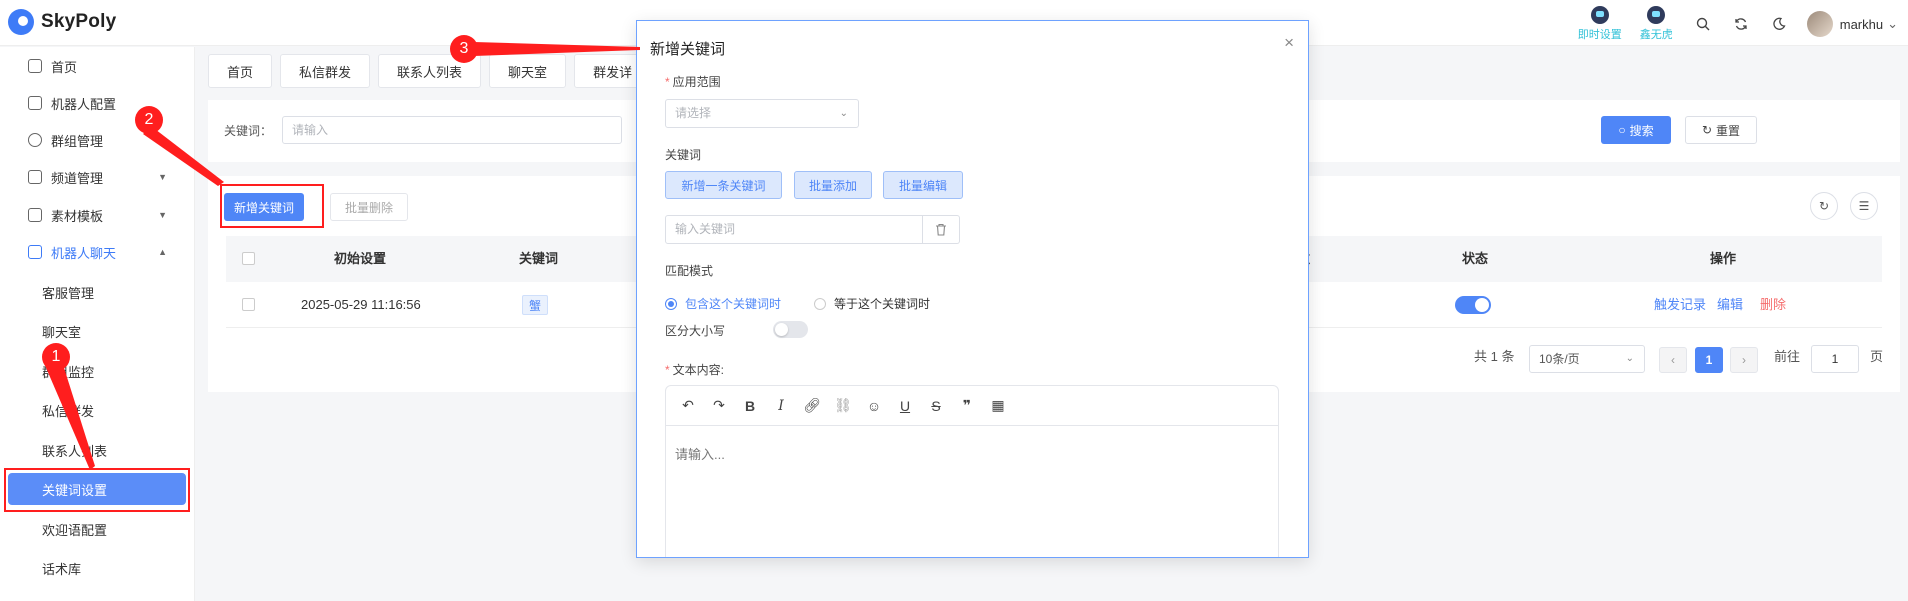  What do you see at coordinates (723, 185) in the screenshot?
I see `add-one-keyword-button: 新增一条关键词` at bounding box center [723, 185].